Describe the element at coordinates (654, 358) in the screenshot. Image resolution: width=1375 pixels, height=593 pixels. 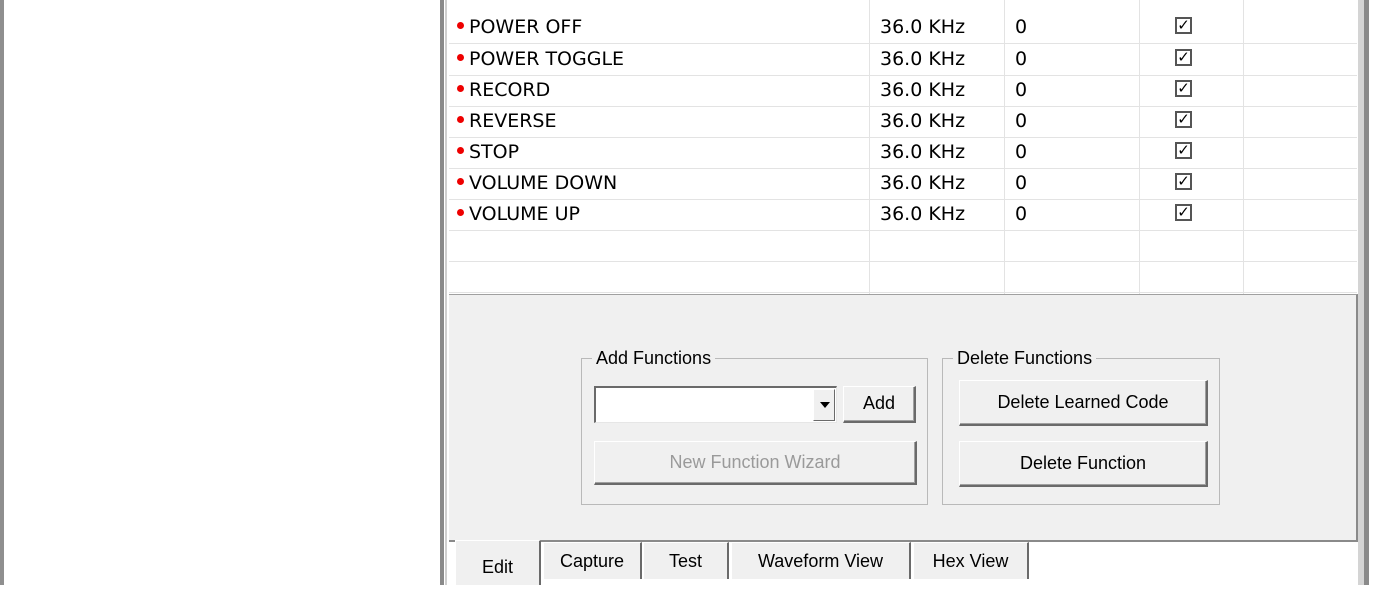
I see `add-functions-title: Add Functions` at that location.